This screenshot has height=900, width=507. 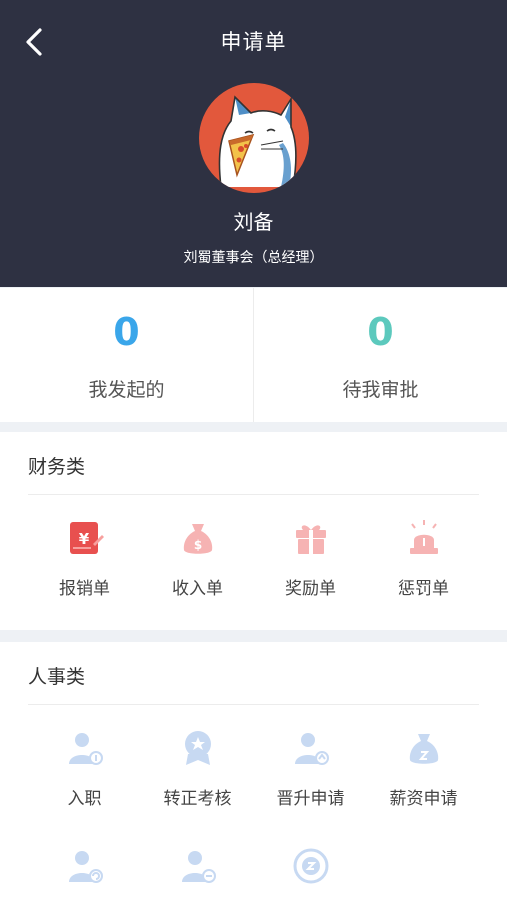 What do you see at coordinates (424, 537) in the screenshot?
I see `siren-icon` at bounding box center [424, 537].